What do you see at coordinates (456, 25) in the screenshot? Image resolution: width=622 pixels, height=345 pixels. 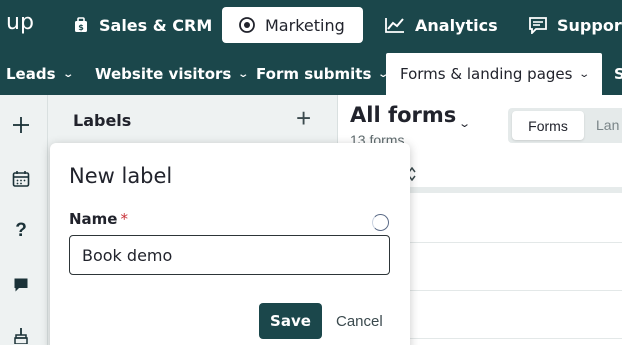 I see `nav-tab-label: Analytics` at bounding box center [456, 25].